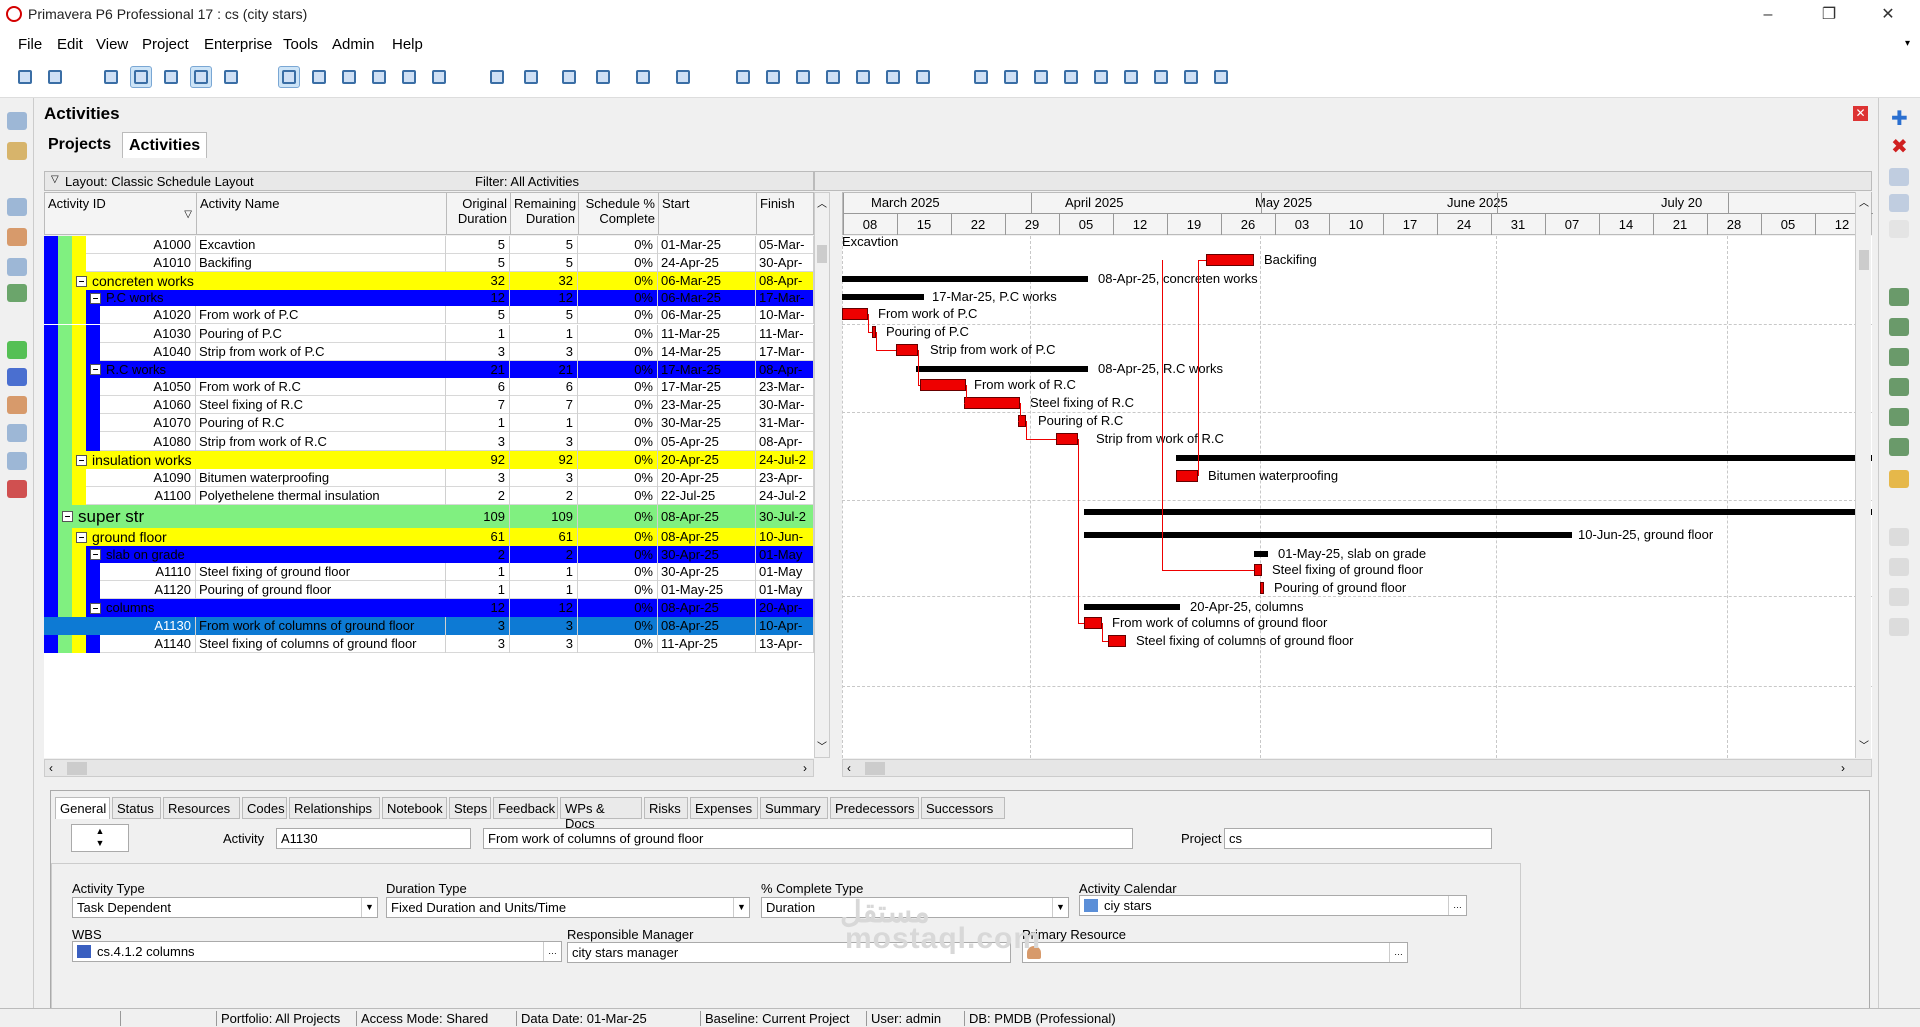 This screenshot has width=1920, height=1027. I want to click on detail-tab-risks: Risks, so click(666, 808).